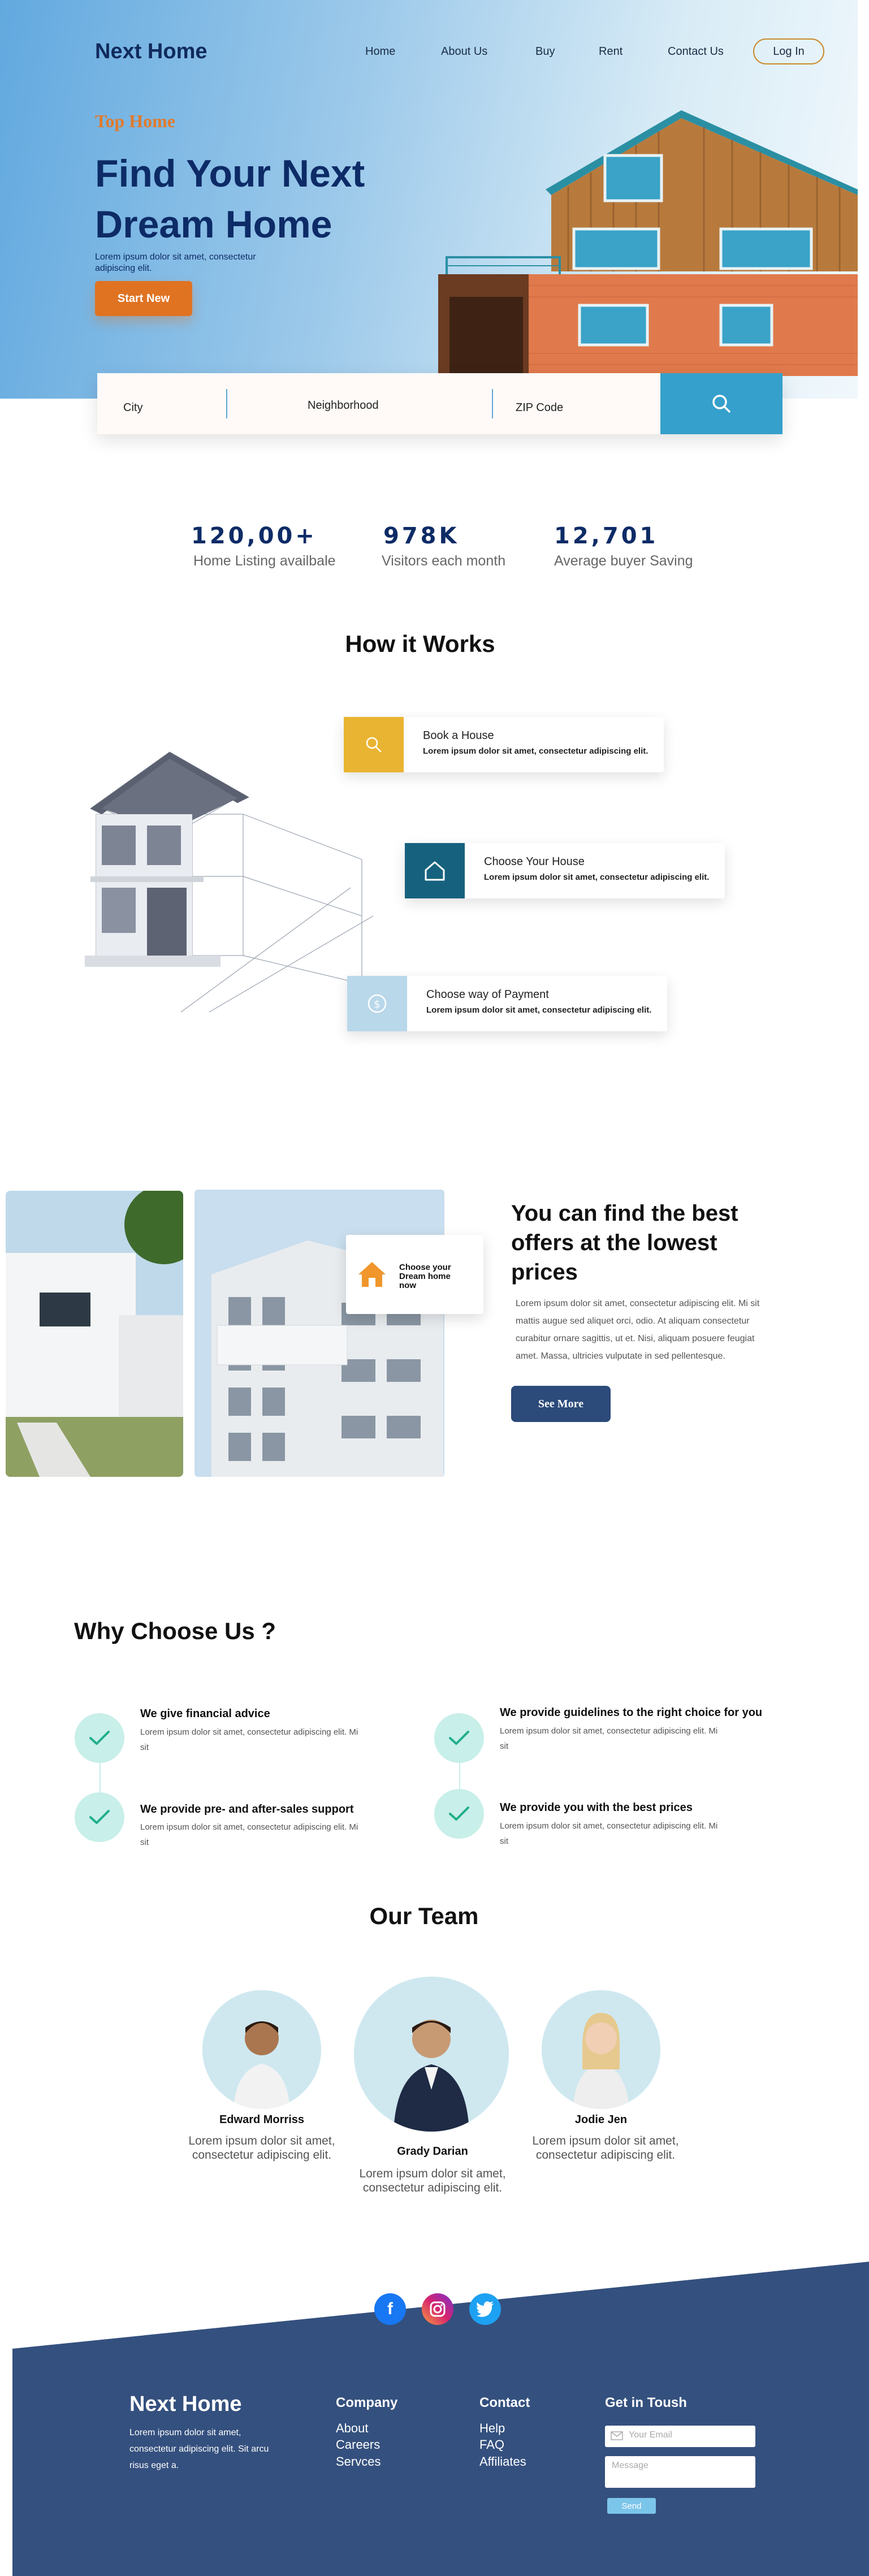  What do you see at coordinates (545, 51) in the screenshot?
I see `nav-buy: Buy` at bounding box center [545, 51].